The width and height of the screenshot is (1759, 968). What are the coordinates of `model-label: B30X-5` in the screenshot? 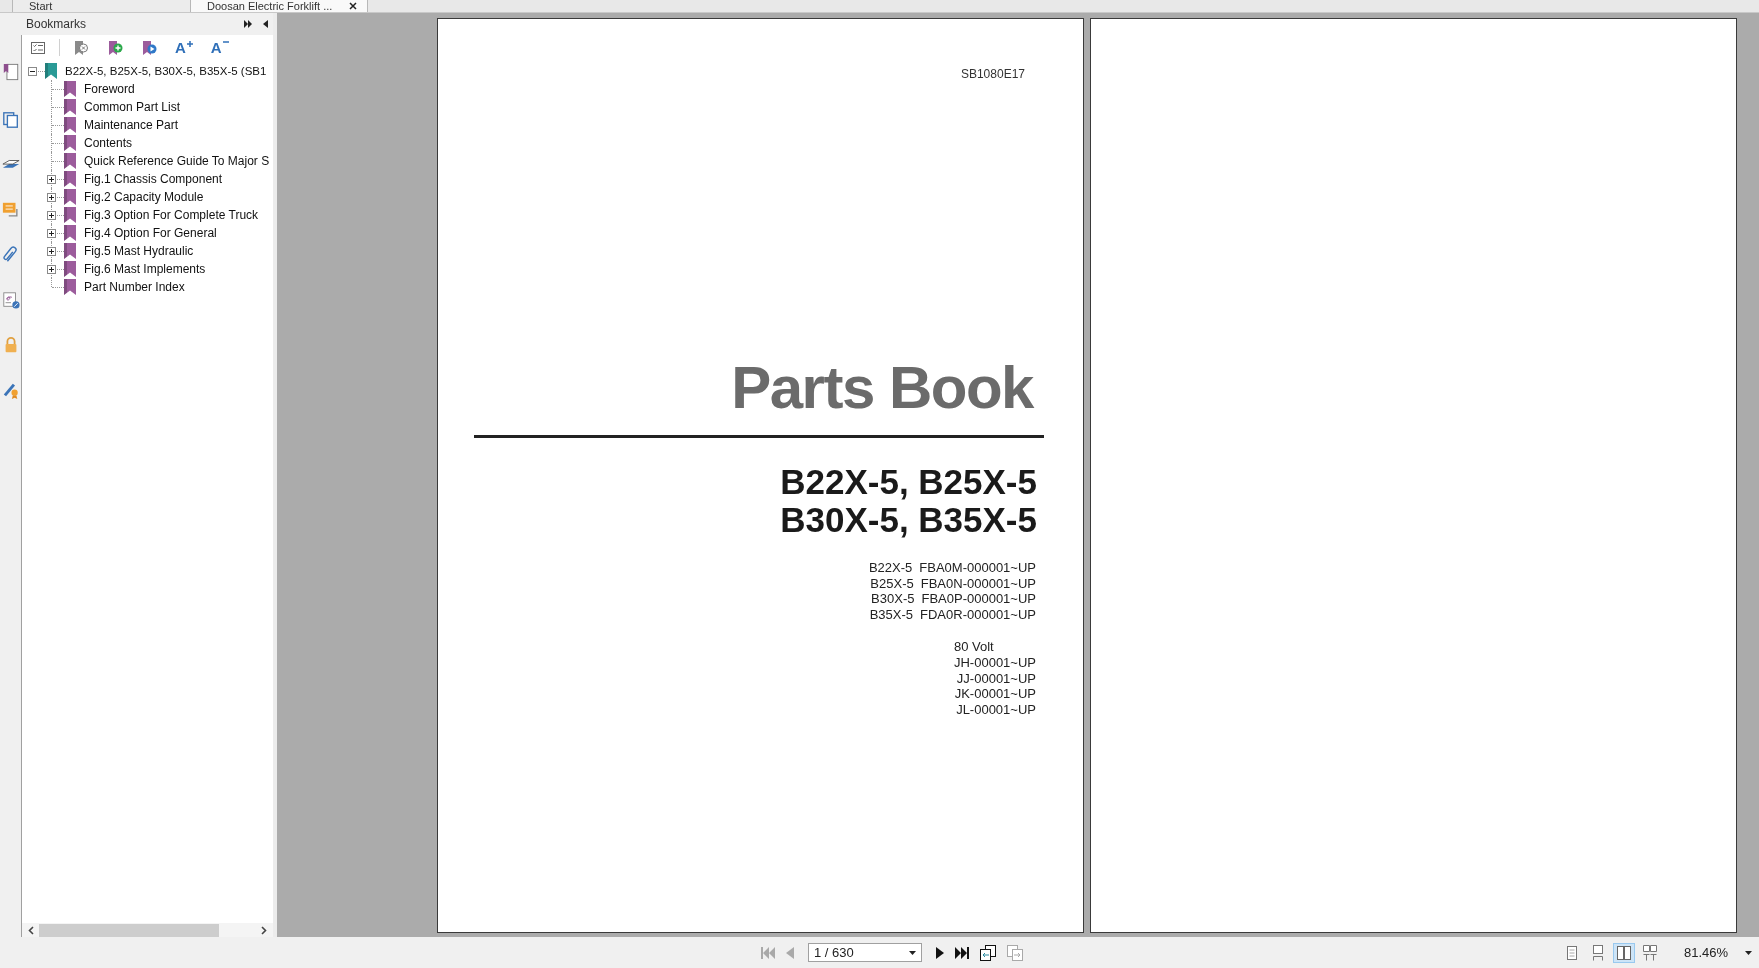 It's located at (893, 599).